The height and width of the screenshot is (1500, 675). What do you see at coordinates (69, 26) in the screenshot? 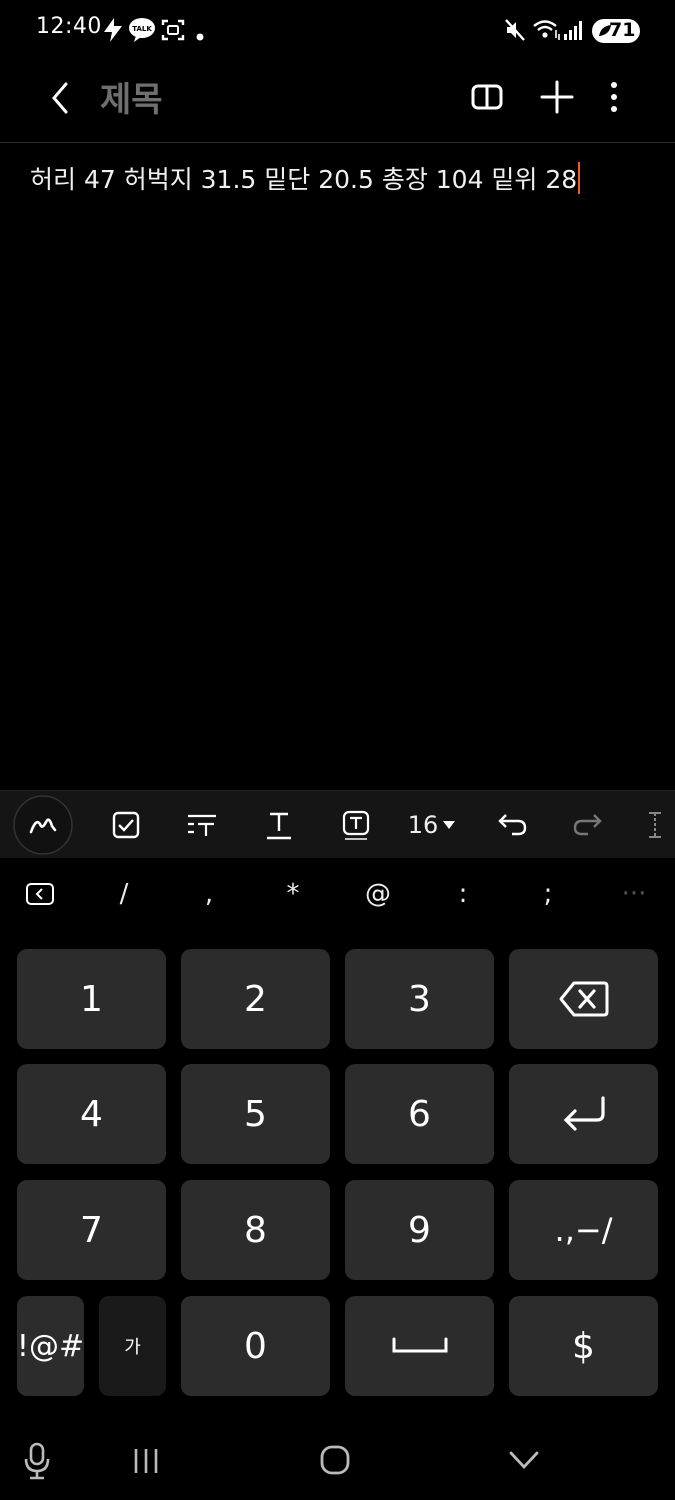
I see `clock: 12:40` at bounding box center [69, 26].